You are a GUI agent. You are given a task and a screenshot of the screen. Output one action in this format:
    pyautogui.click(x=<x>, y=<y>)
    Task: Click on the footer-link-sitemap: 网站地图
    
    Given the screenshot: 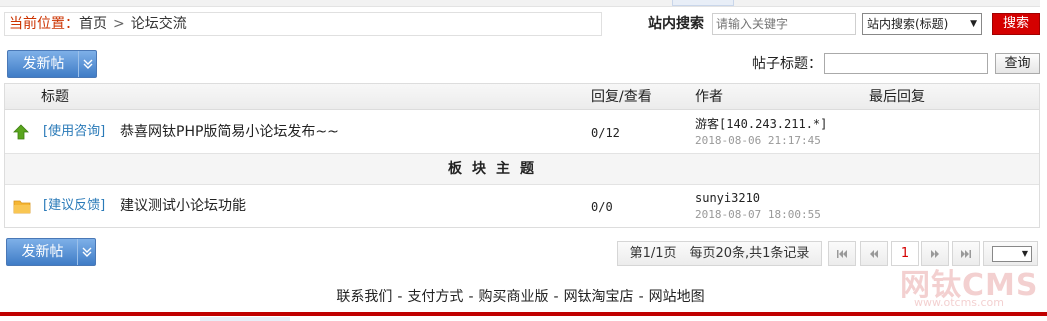 What is the action you would take?
    pyautogui.click(x=677, y=297)
    